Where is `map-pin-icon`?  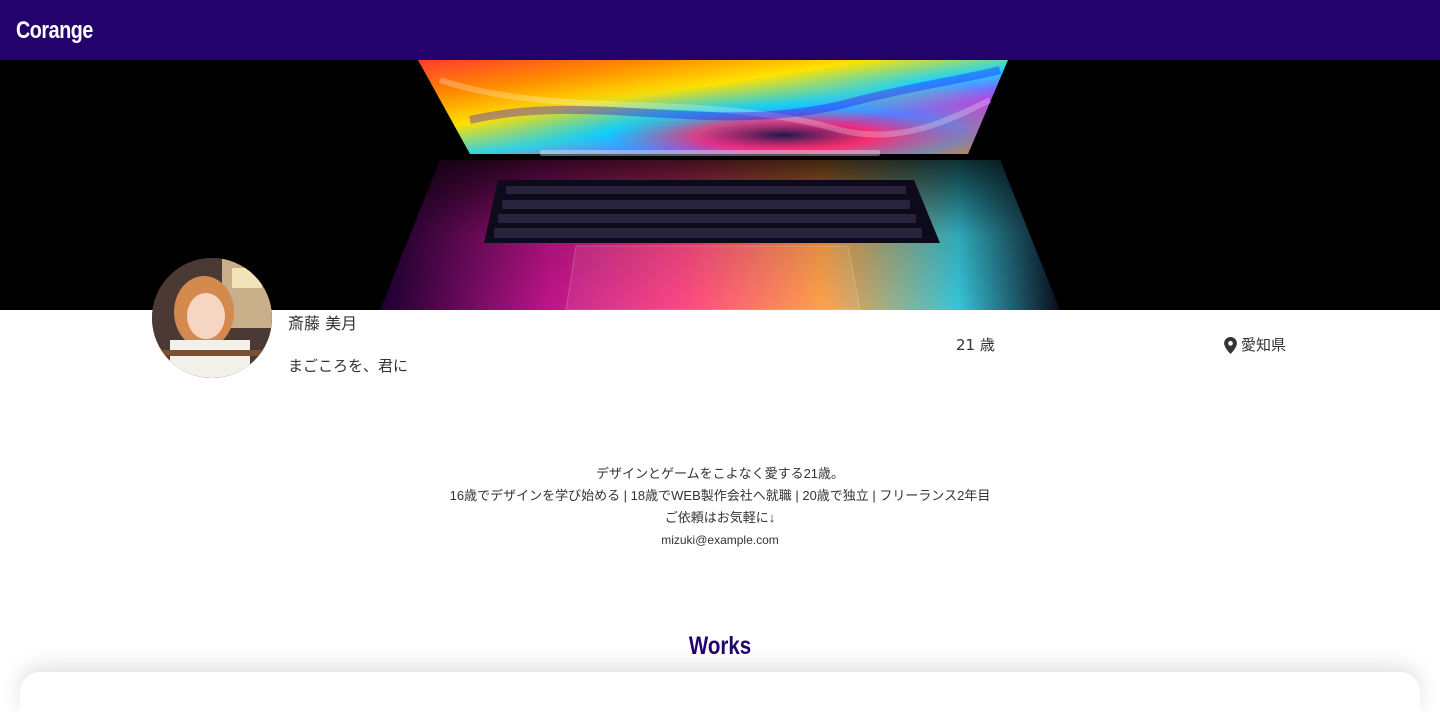 map-pin-icon is located at coordinates (1230, 345).